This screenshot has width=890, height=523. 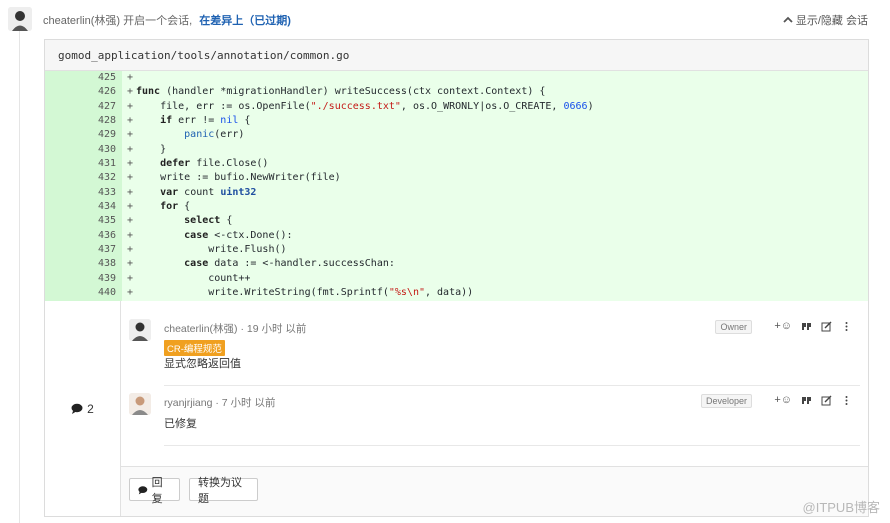 What do you see at coordinates (172, 264) in the screenshot?
I see `code-keyword: case` at bounding box center [172, 264].